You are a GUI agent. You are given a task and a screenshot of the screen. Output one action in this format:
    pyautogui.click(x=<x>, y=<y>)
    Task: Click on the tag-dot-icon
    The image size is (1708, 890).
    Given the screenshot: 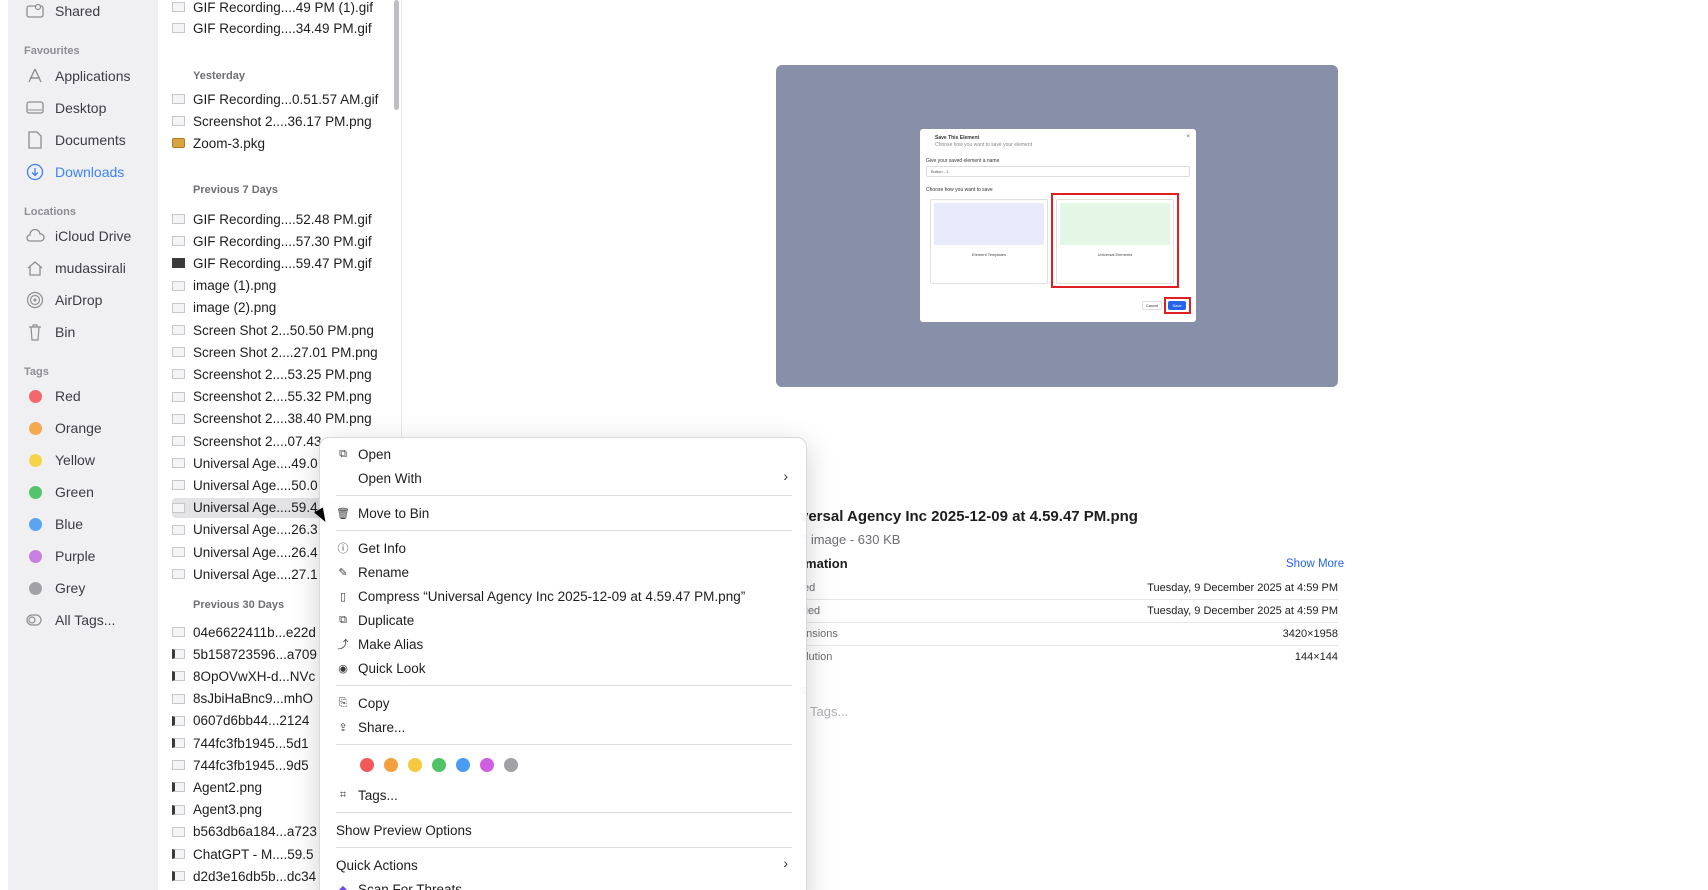 What is the action you would take?
    pyautogui.click(x=35, y=556)
    